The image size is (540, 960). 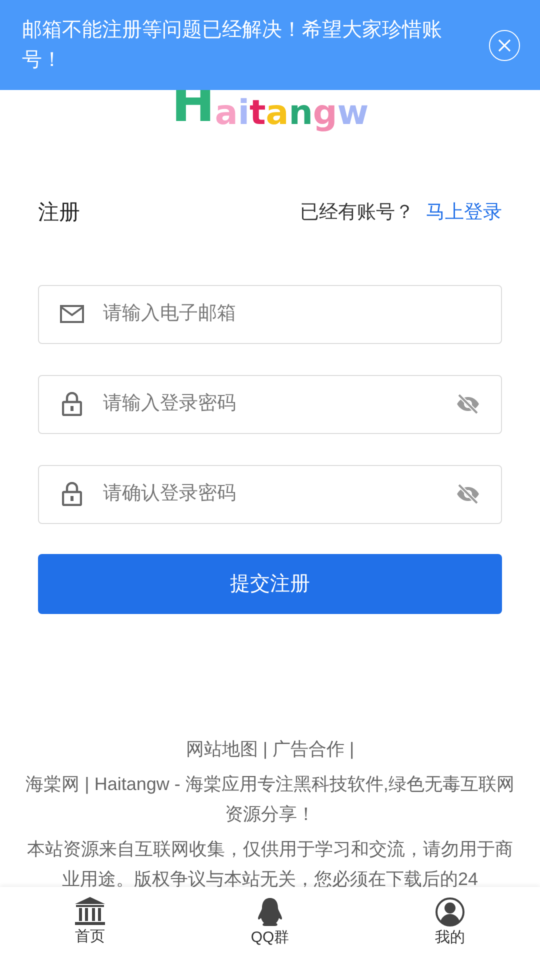 I want to click on close-button, so click(x=504, y=45).